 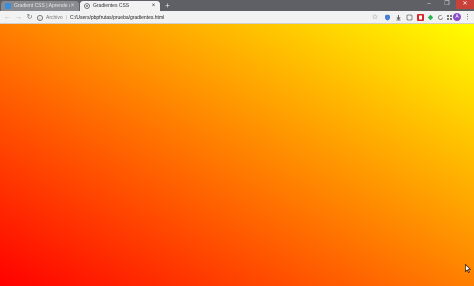 I want to click on close-window-button: ✕, so click(x=465, y=4).